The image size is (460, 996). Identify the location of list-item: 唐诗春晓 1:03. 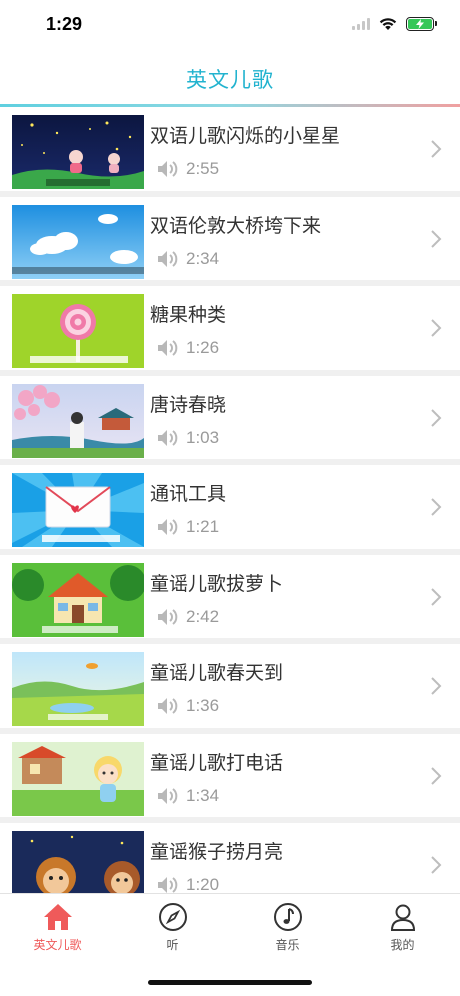
(230, 420).